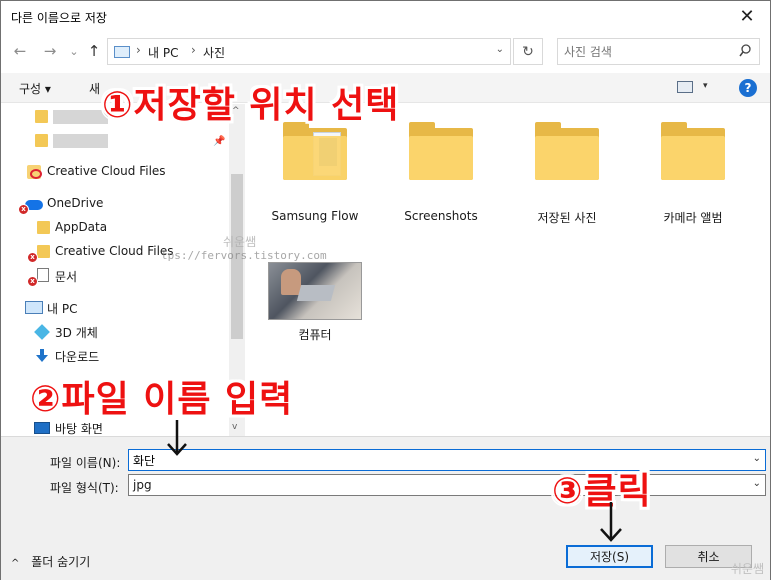 This screenshot has width=771, height=580. What do you see at coordinates (115, 356) in the screenshot?
I see `tree-item-downloads: 다운로드` at bounding box center [115, 356].